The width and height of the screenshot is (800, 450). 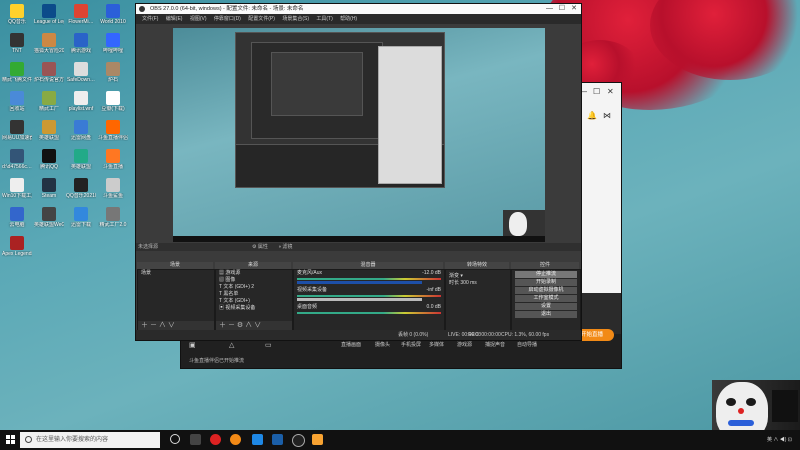 What do you see at coordinates (195, 439) in the screenshot?
I see `task-view-icon` at bounding box center [195, 439].